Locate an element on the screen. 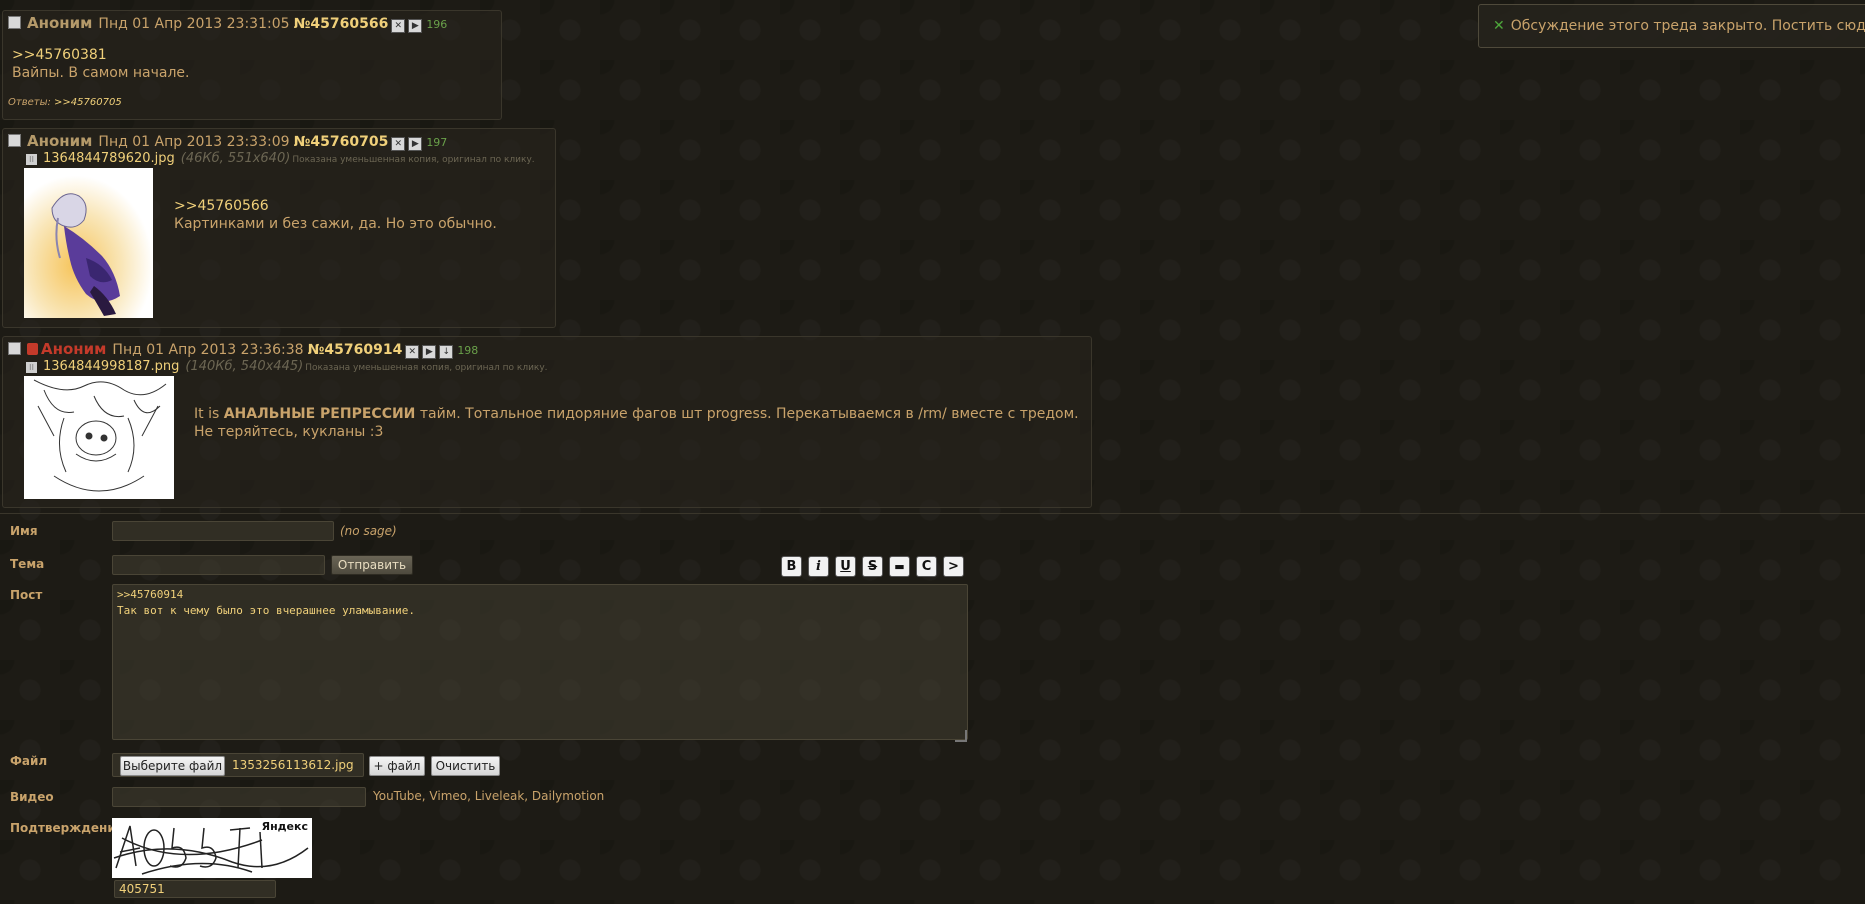 Image resolution: width=1865 pixels, height=904 pixels. reply-link: >>45760381 is located at coordinates (100, 55).